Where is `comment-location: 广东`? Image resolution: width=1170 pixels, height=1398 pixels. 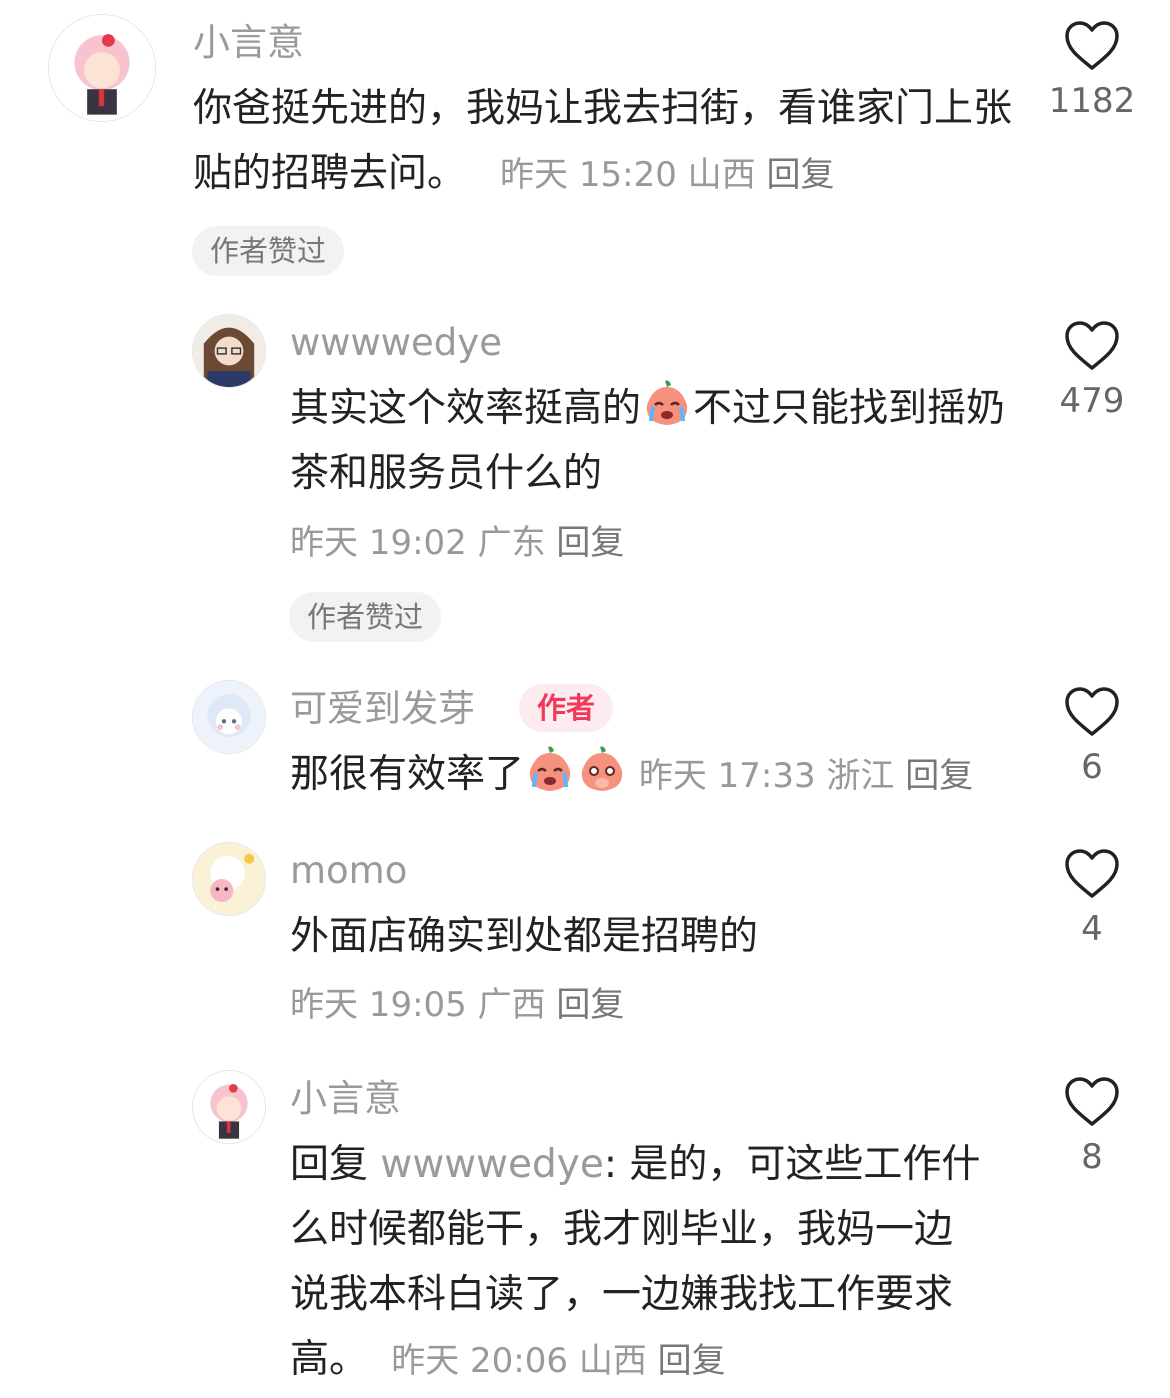
comment-location: 广东 is located at coordinates (511, 543).